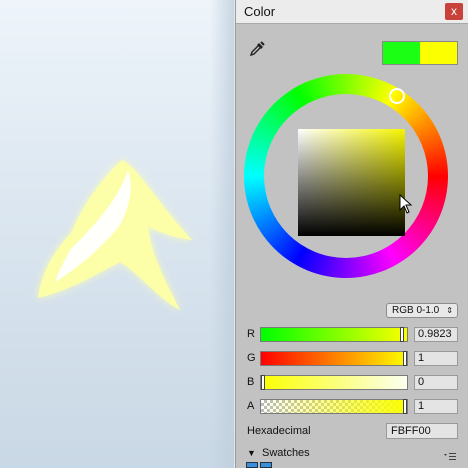 This screenshot has width=468, height=468. I want to click on green-value-field: 1, so click(436, 358).